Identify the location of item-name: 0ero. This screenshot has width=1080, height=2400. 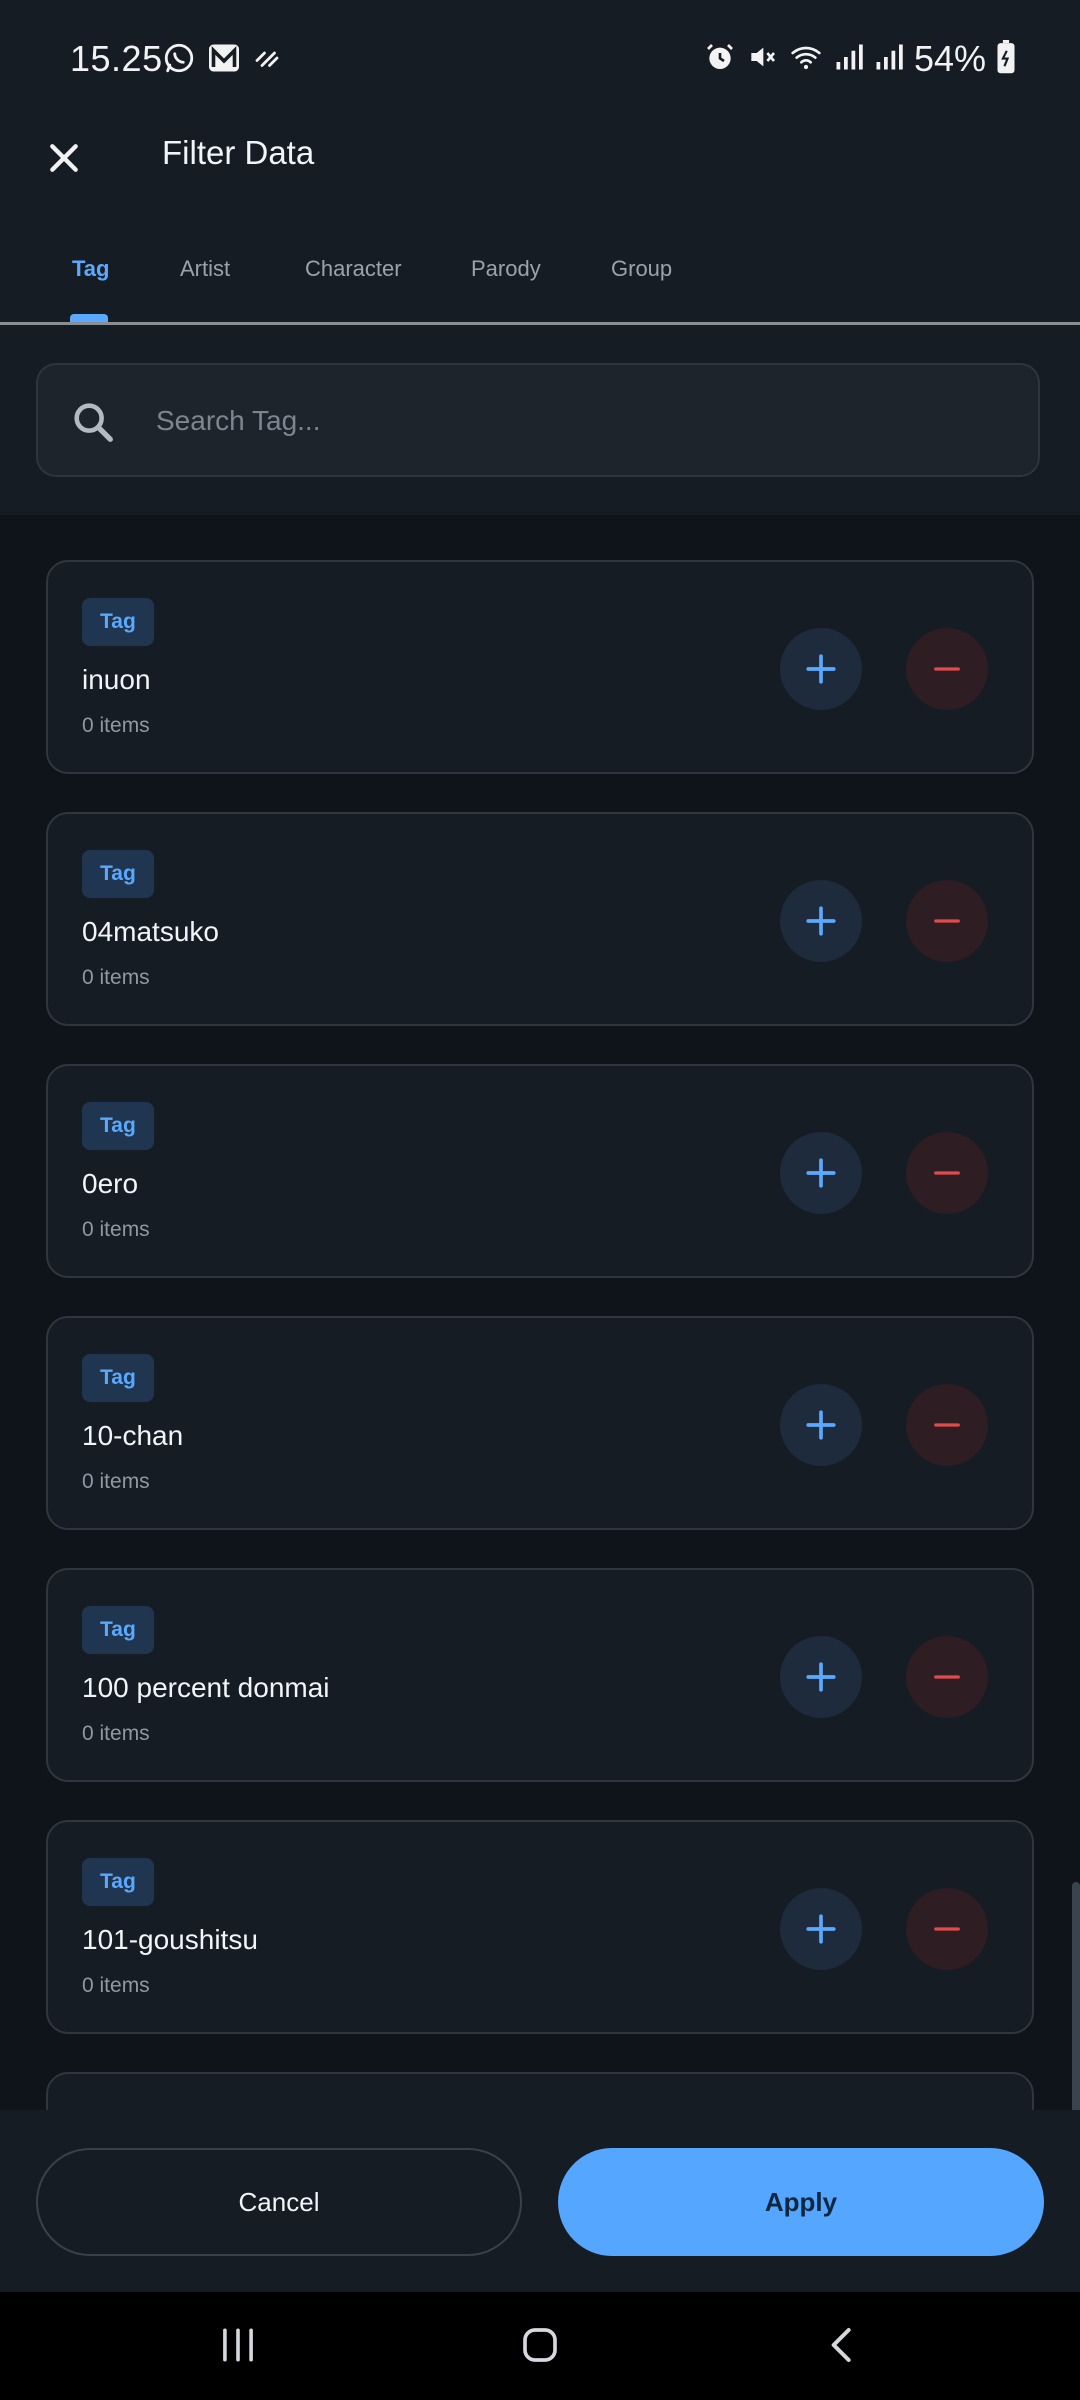
(110, 1183).